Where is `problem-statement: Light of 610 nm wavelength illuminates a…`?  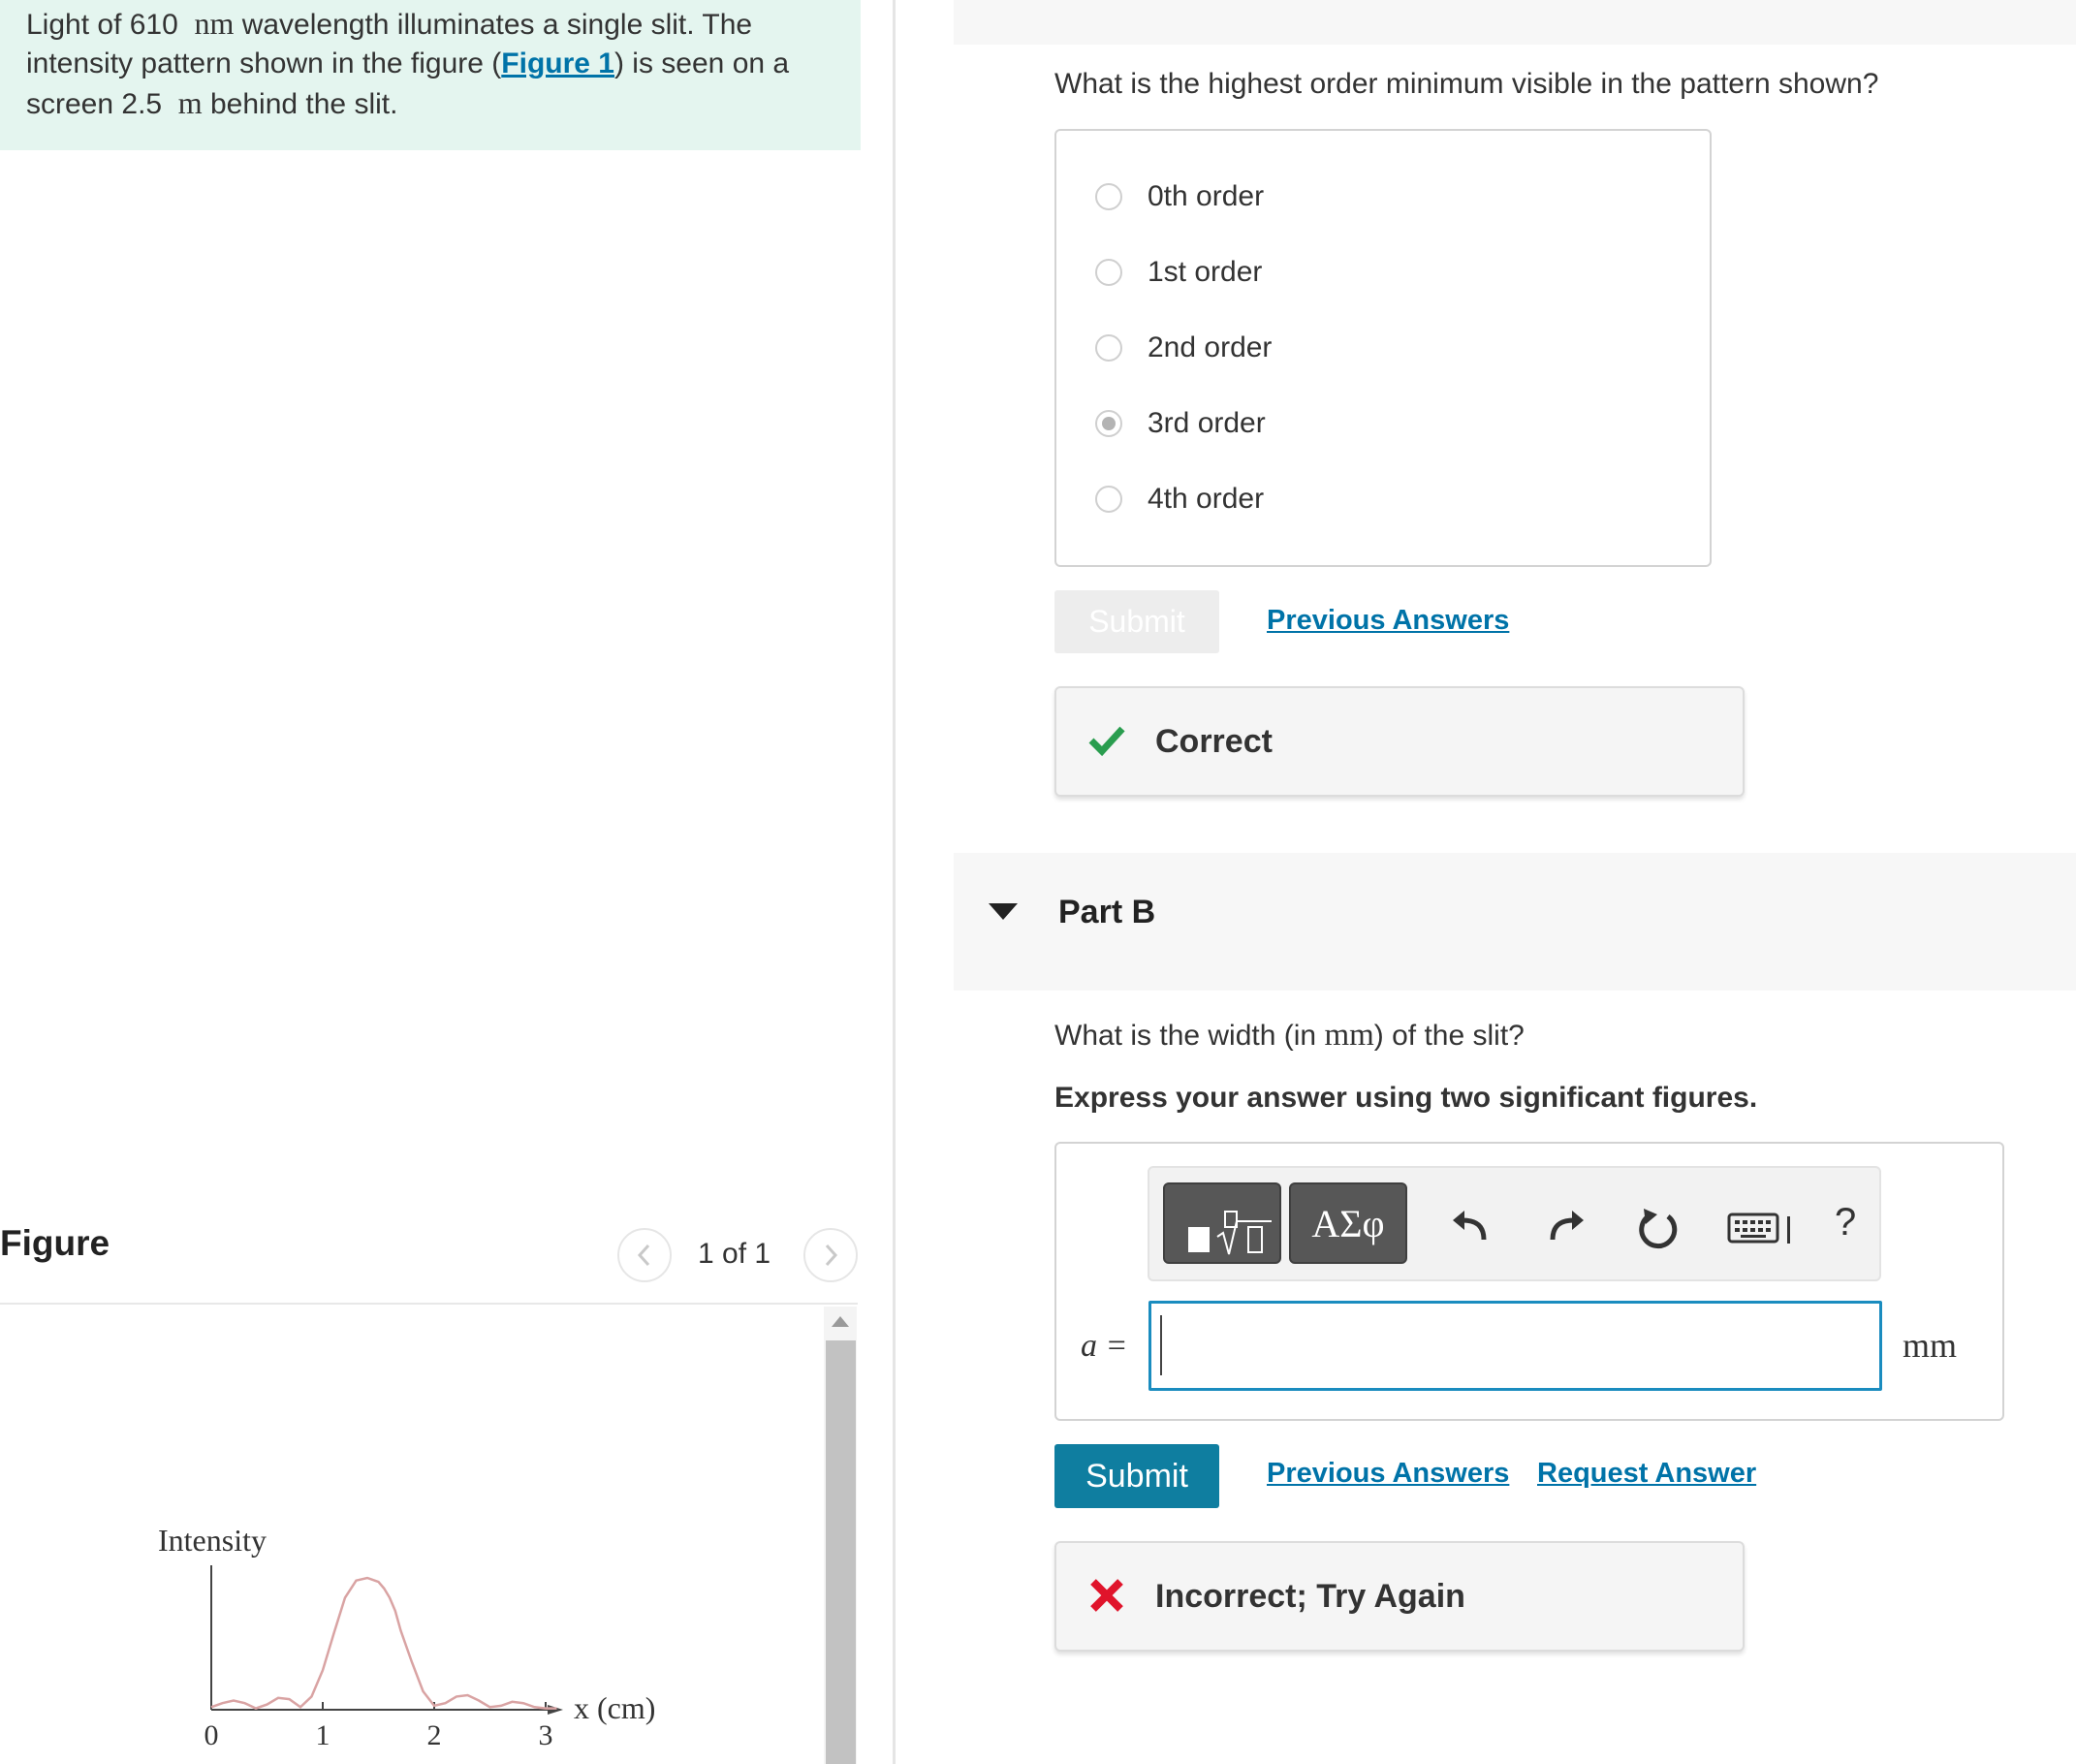
problem-statement: Light of 610 nm wavelength illuminates a… is located at coordinates (430, 75).